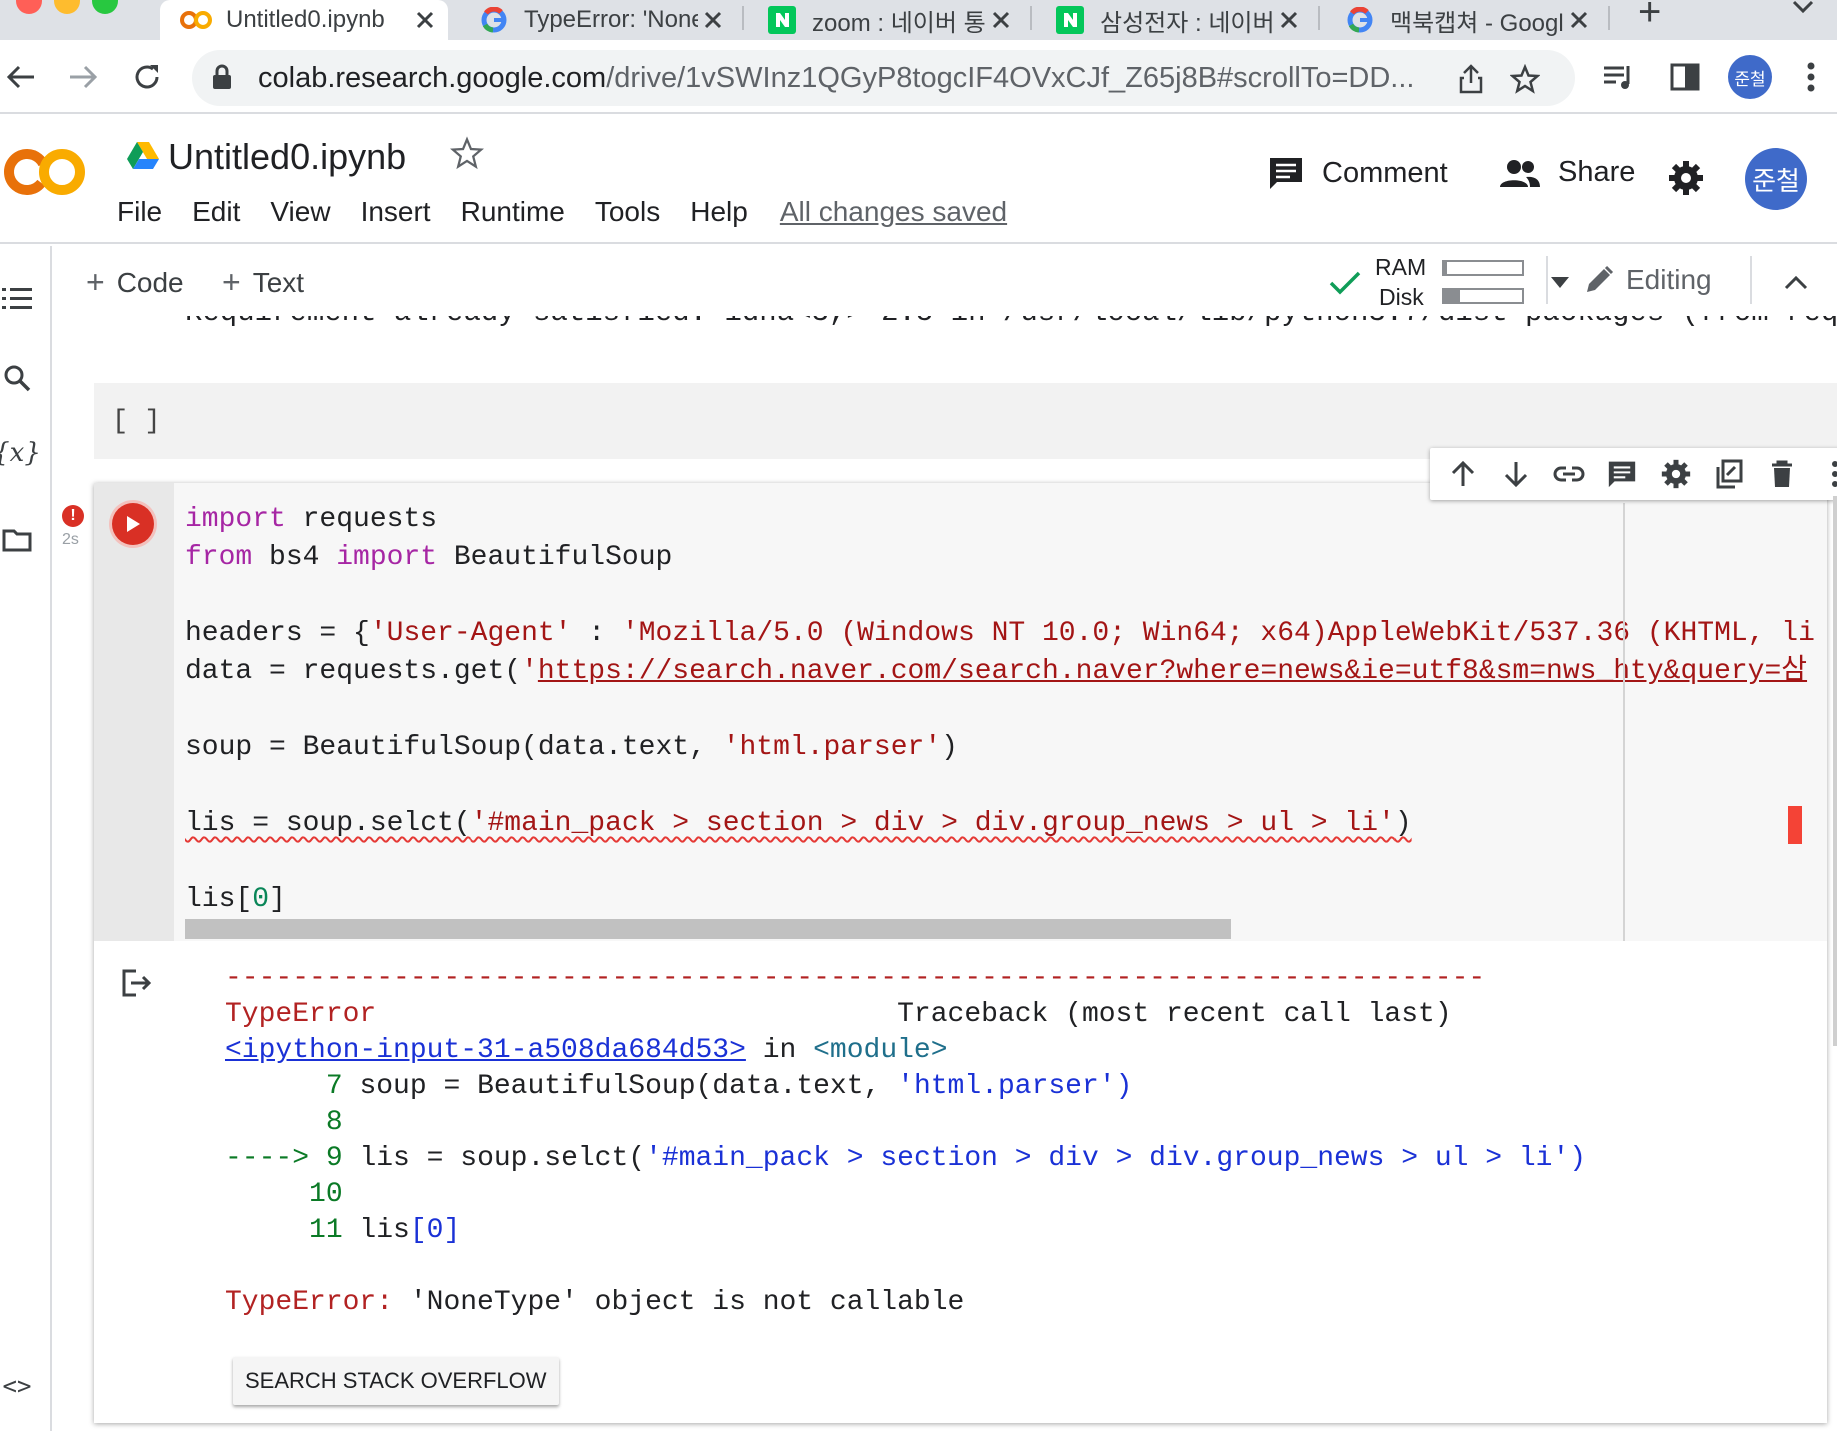 The height and width of the screenshot is (1431, 1837). What do you see at coordinates (1401, 297) in the screenshot?
I see `disk-label: Disk` at bounding box center [1401, 297].